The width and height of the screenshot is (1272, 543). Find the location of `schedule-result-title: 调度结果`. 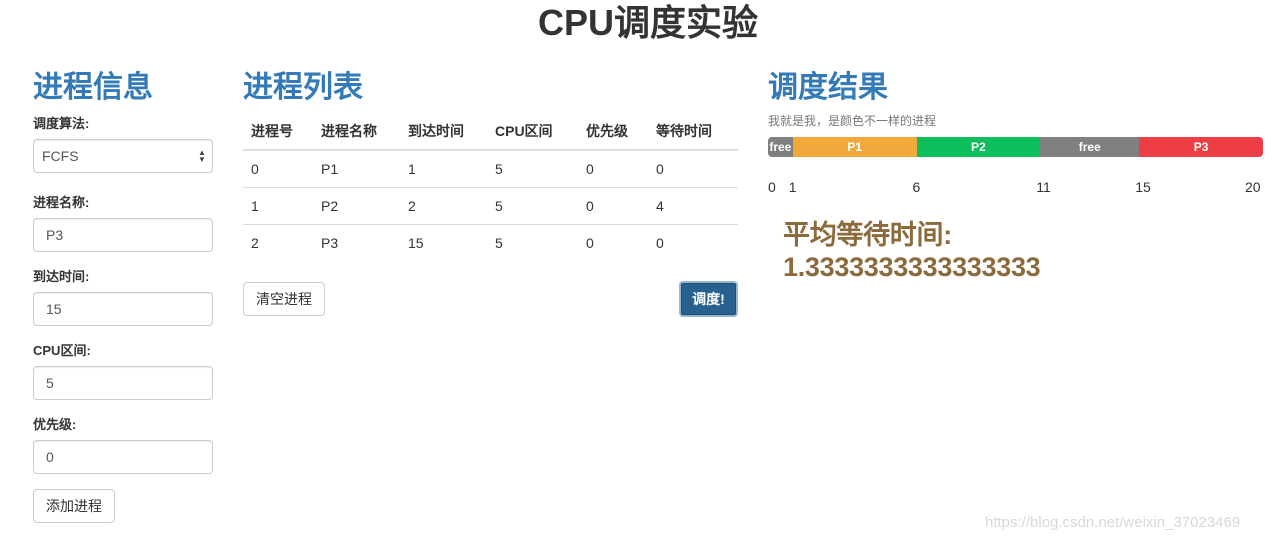

schedule-result-title: 调度结果 is located at coordinates (828, 87).